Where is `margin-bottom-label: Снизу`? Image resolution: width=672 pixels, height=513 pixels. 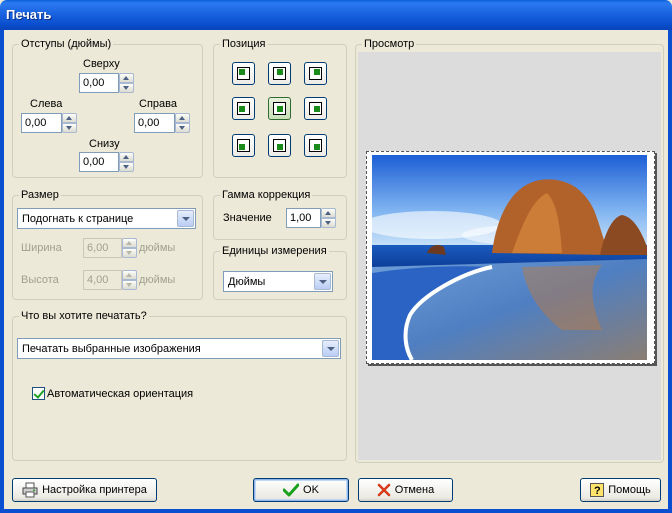
margin-bottom-label: Снизу is located at coordinates (104, 144).